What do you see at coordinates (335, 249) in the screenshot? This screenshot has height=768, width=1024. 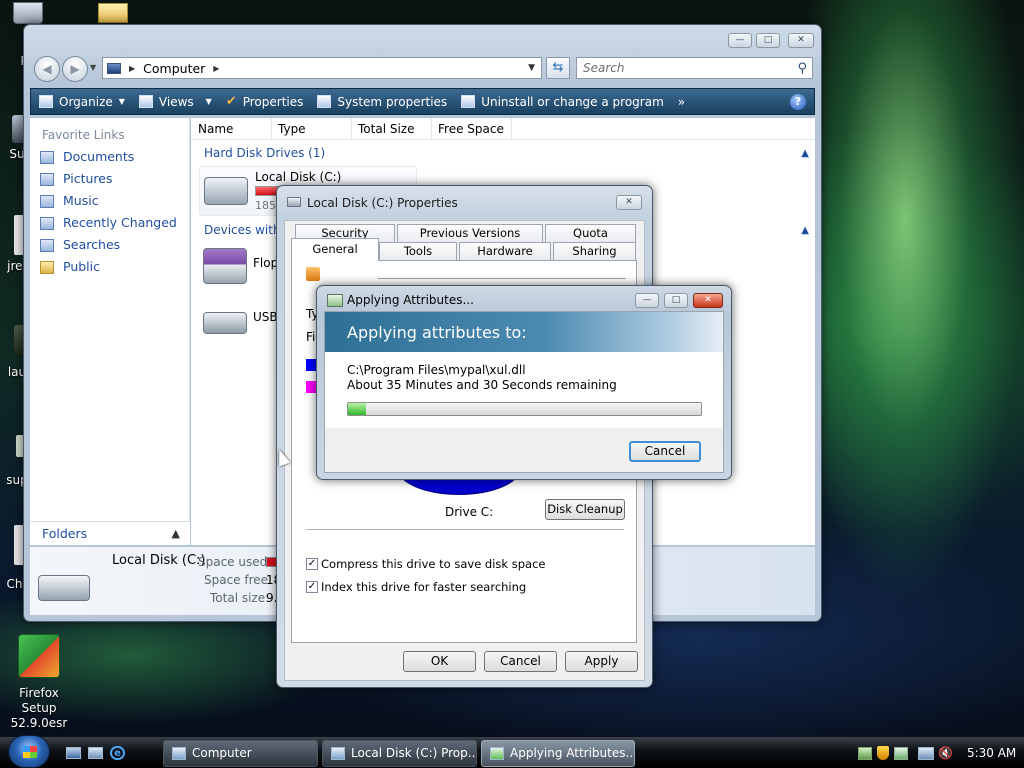 I see `tab-general: General` at bounding box center [335, 249].